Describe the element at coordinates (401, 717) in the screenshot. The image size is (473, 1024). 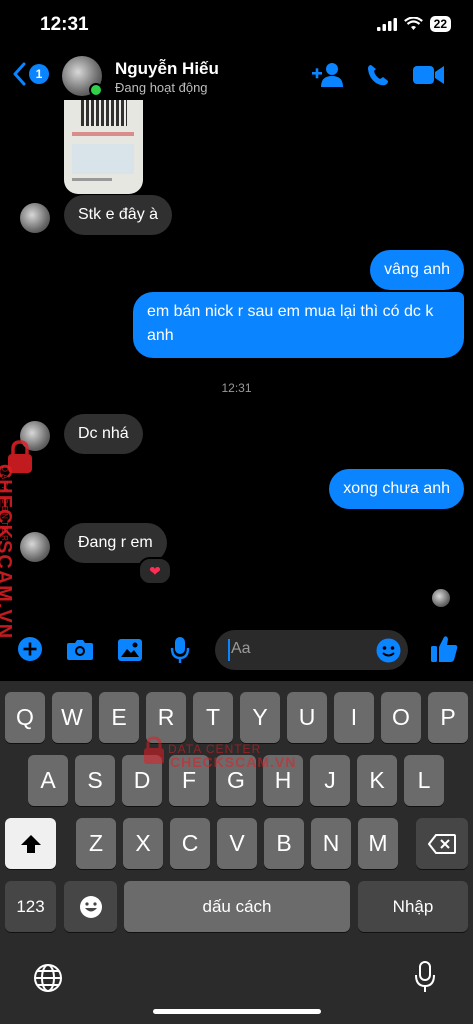
I see `key-o: O` at that location.